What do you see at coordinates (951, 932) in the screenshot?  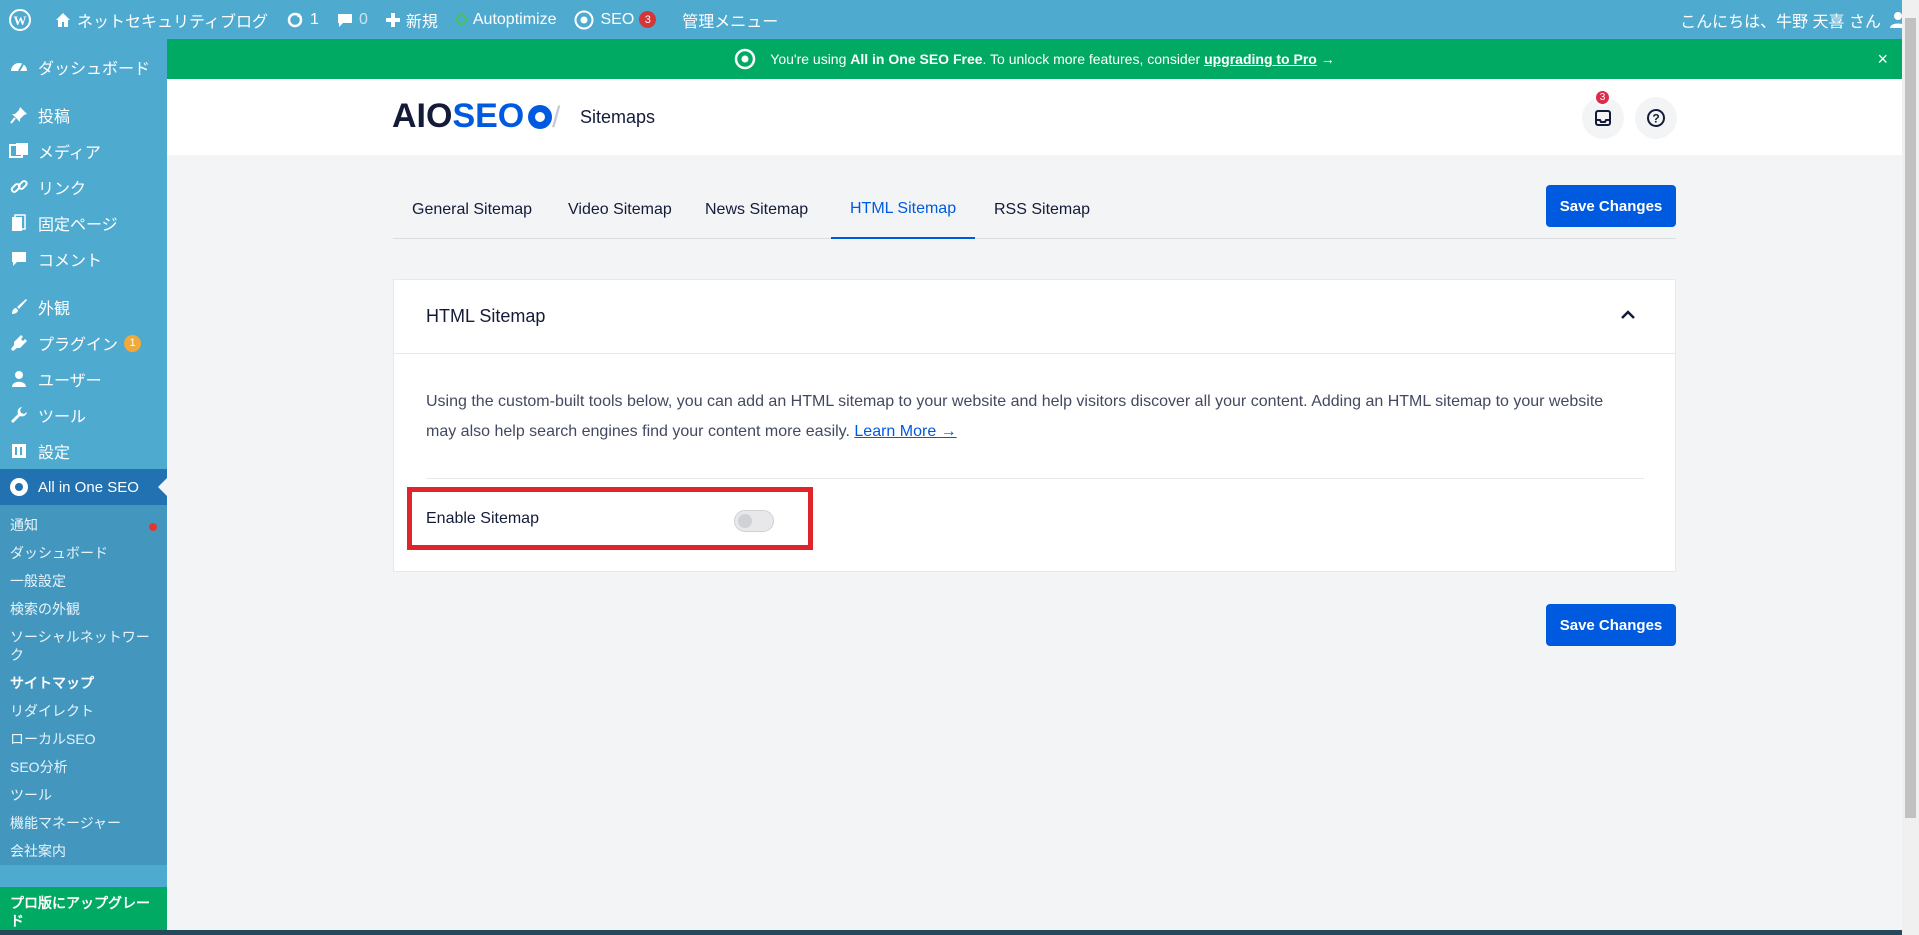 I see `taskbar-strip` at bounding box center [951, 932].